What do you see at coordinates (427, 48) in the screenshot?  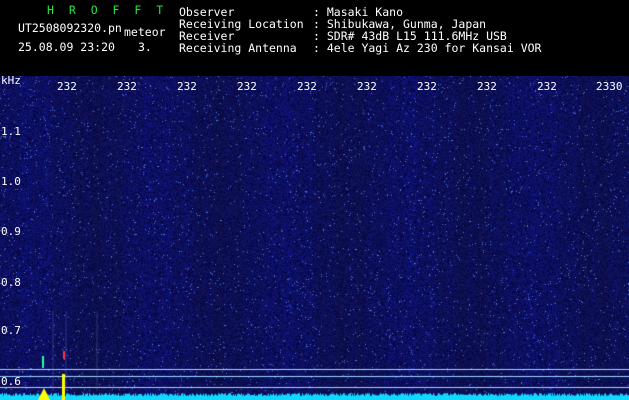 I see `value-antenna: : 4ele Yagi Az 230 for Kansai VOR` at bounding box center [427, 48].